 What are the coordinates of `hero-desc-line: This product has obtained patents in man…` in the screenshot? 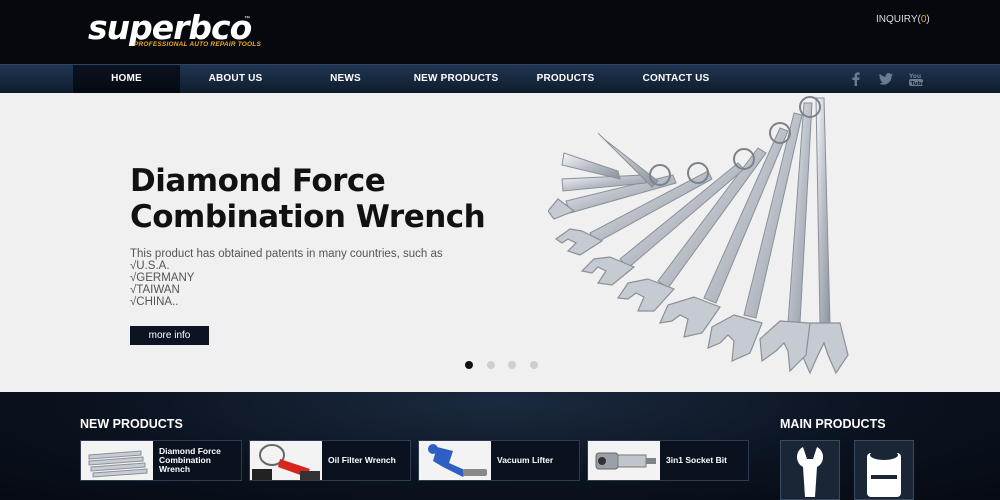 It's located at (286, 254).